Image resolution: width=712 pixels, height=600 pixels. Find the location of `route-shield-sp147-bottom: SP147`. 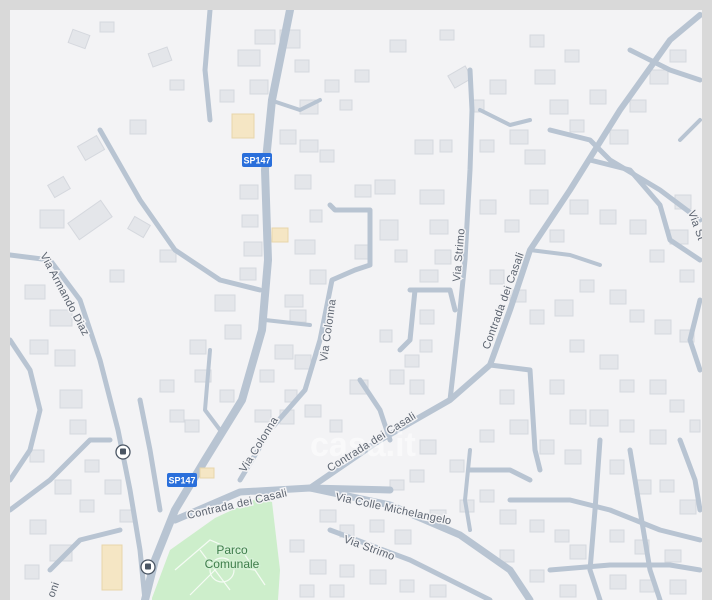

route-shield-sp147-bottom: SP147 is located at coordinates (182, 480).